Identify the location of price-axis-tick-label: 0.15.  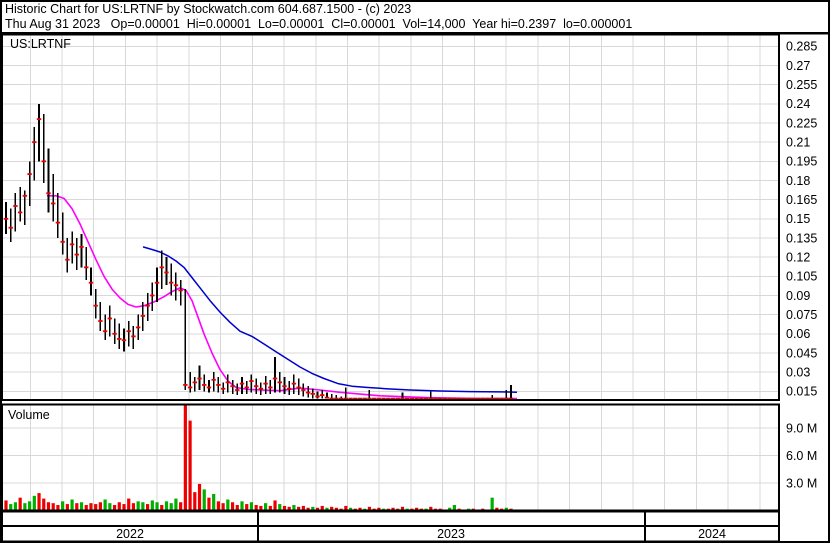
(798, 219).